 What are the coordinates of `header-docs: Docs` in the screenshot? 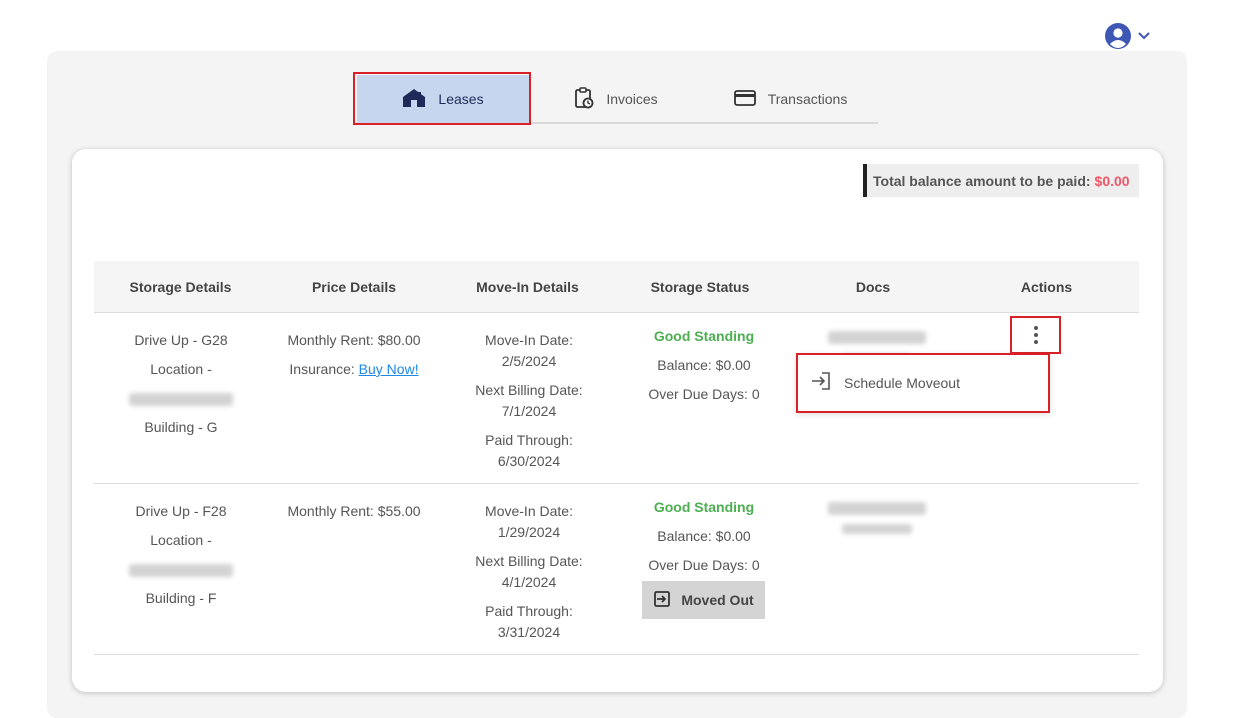 It's located at (873, 287).